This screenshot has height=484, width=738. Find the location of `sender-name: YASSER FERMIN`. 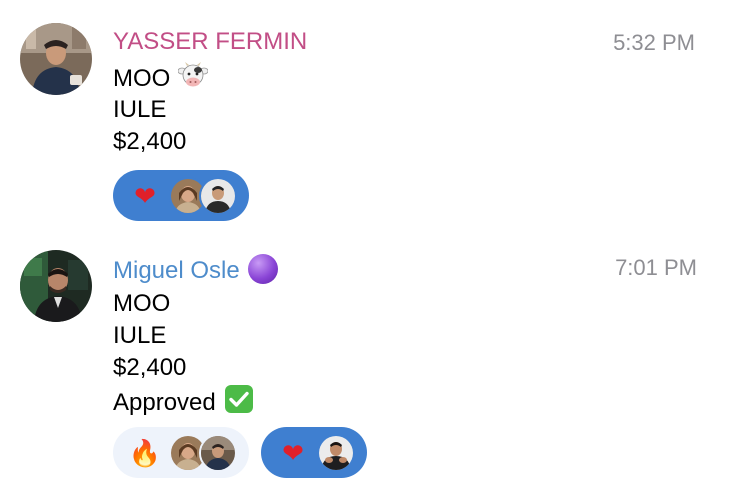

sender-name: YASSER FERMIN is located at coordinates (210, 42).